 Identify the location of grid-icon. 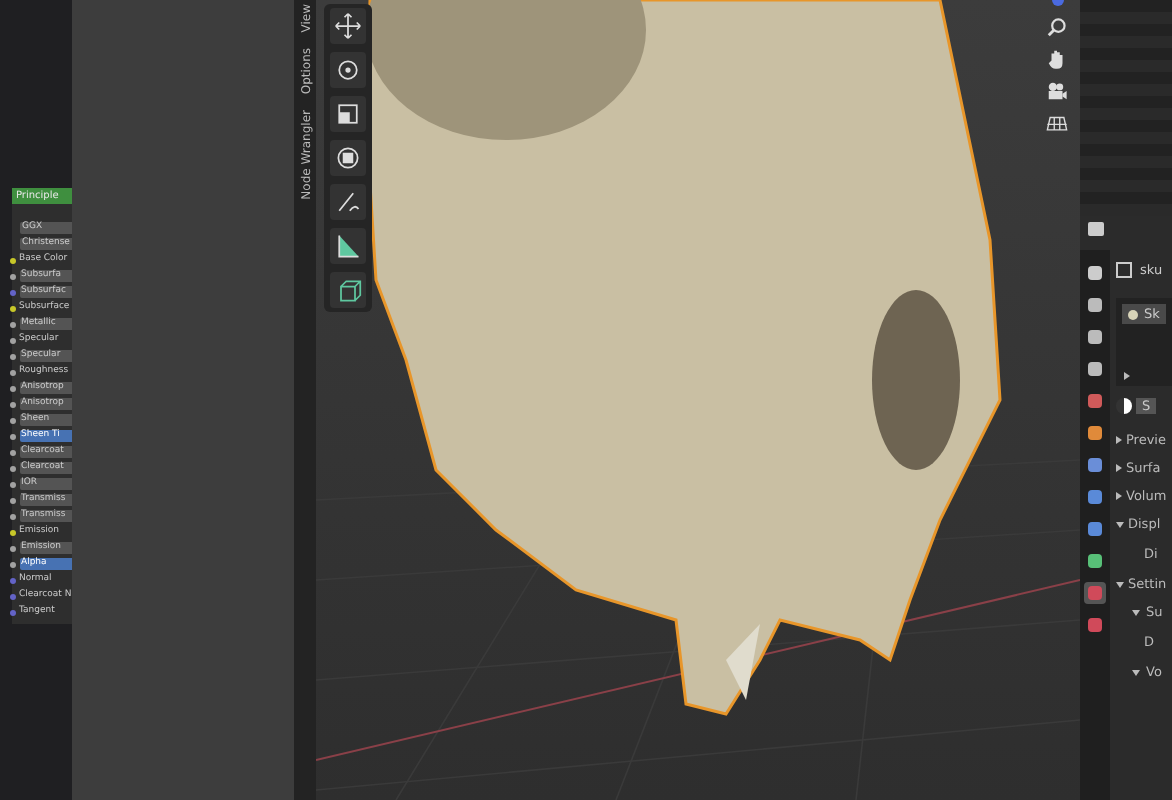
(1057, 123).